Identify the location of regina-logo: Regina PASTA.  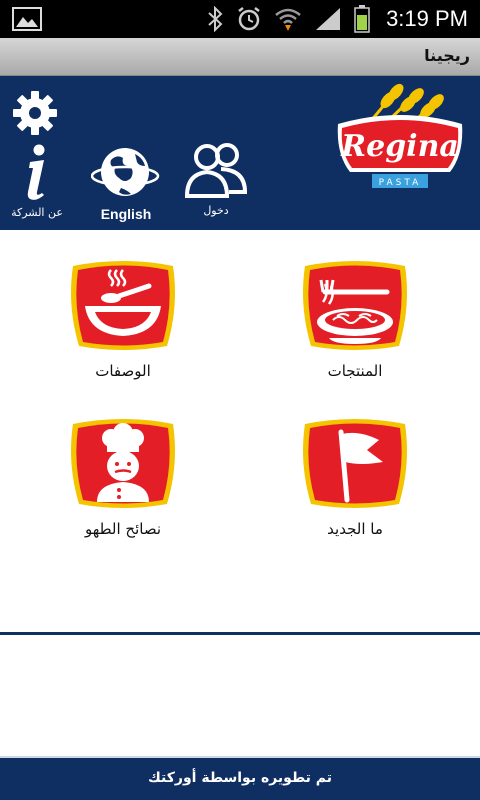
(400, 135).